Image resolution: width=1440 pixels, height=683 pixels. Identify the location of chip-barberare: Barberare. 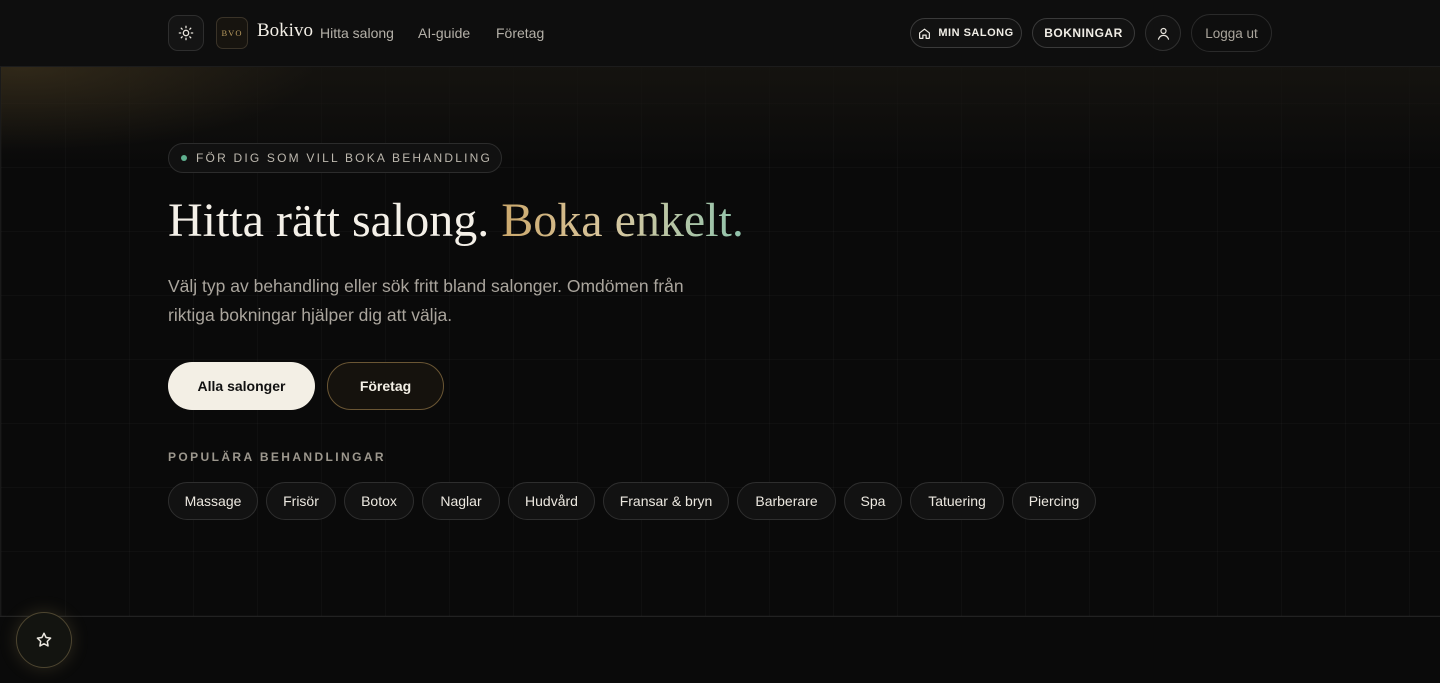
(786, 501).